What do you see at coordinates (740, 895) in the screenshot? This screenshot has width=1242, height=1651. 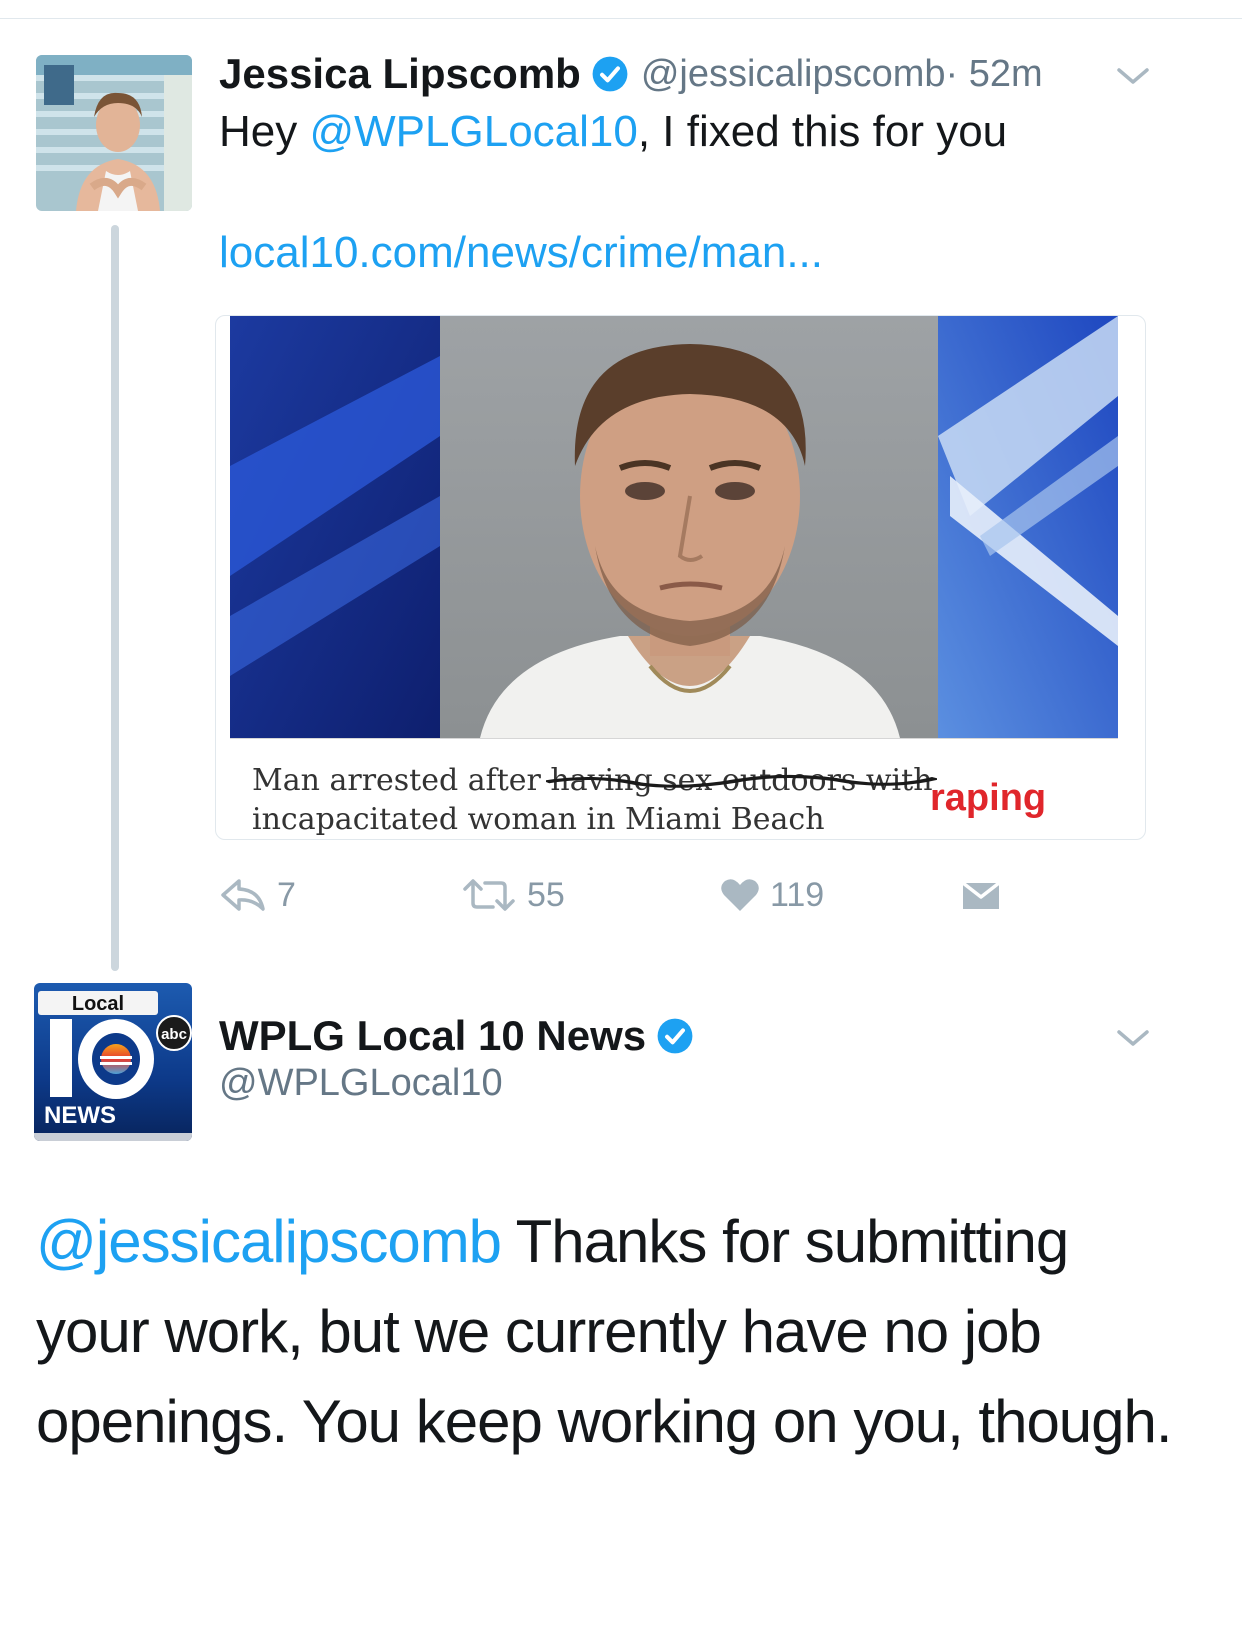 I see `heart-icon` at bounding box center [740, 895].